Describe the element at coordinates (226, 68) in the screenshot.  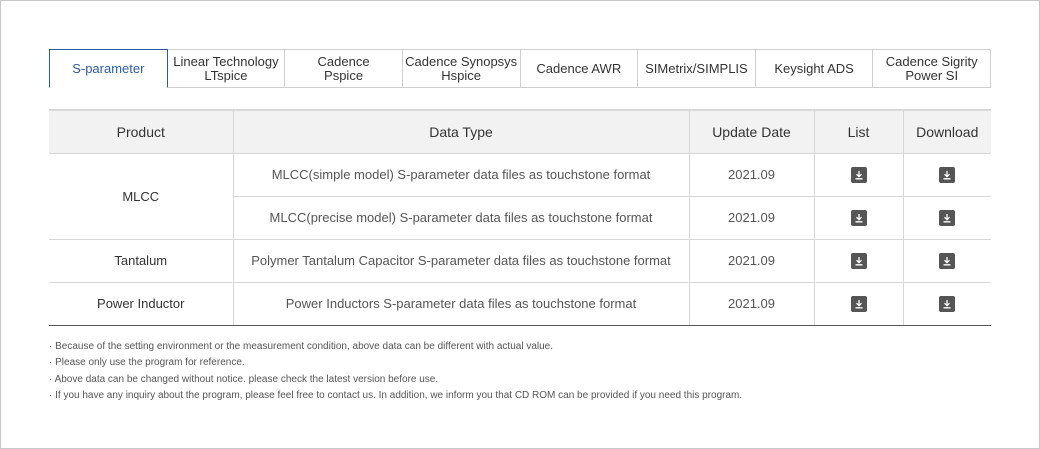
I see `tab-linear-technology-ltspice: Linear Technology LTspice` at that location.